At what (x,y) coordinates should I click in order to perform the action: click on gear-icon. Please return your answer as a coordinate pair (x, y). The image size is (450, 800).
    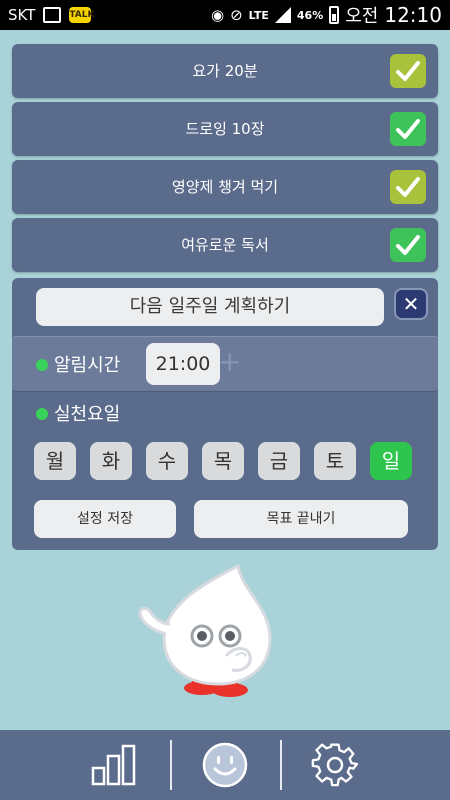
    Looking at the image, I should click on (335, 765).